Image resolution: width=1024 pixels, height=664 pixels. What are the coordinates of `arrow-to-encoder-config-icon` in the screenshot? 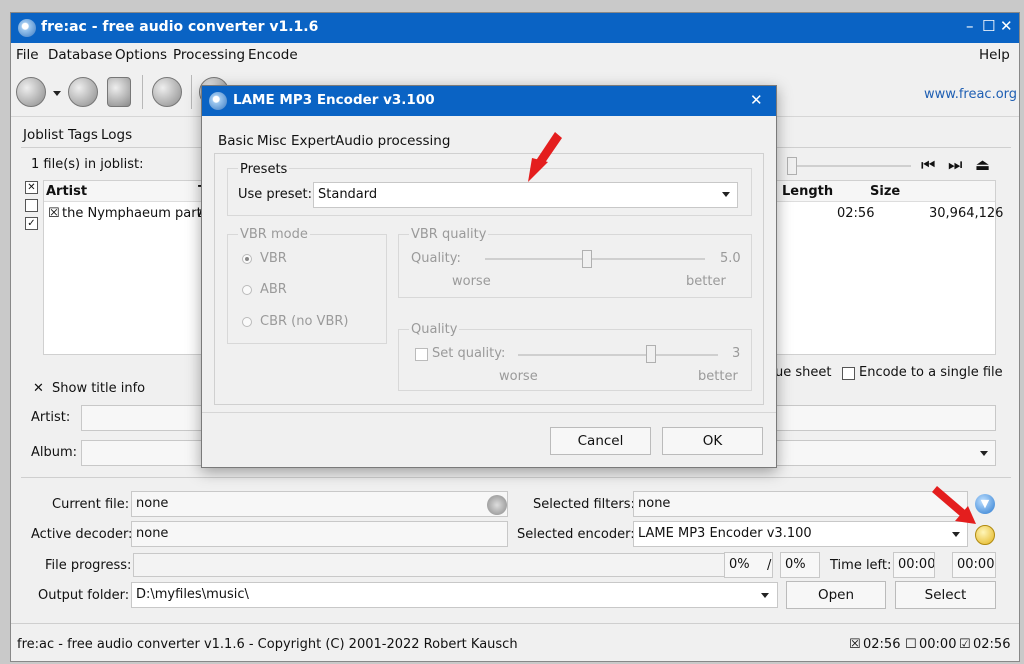 It's located at (954, 505).